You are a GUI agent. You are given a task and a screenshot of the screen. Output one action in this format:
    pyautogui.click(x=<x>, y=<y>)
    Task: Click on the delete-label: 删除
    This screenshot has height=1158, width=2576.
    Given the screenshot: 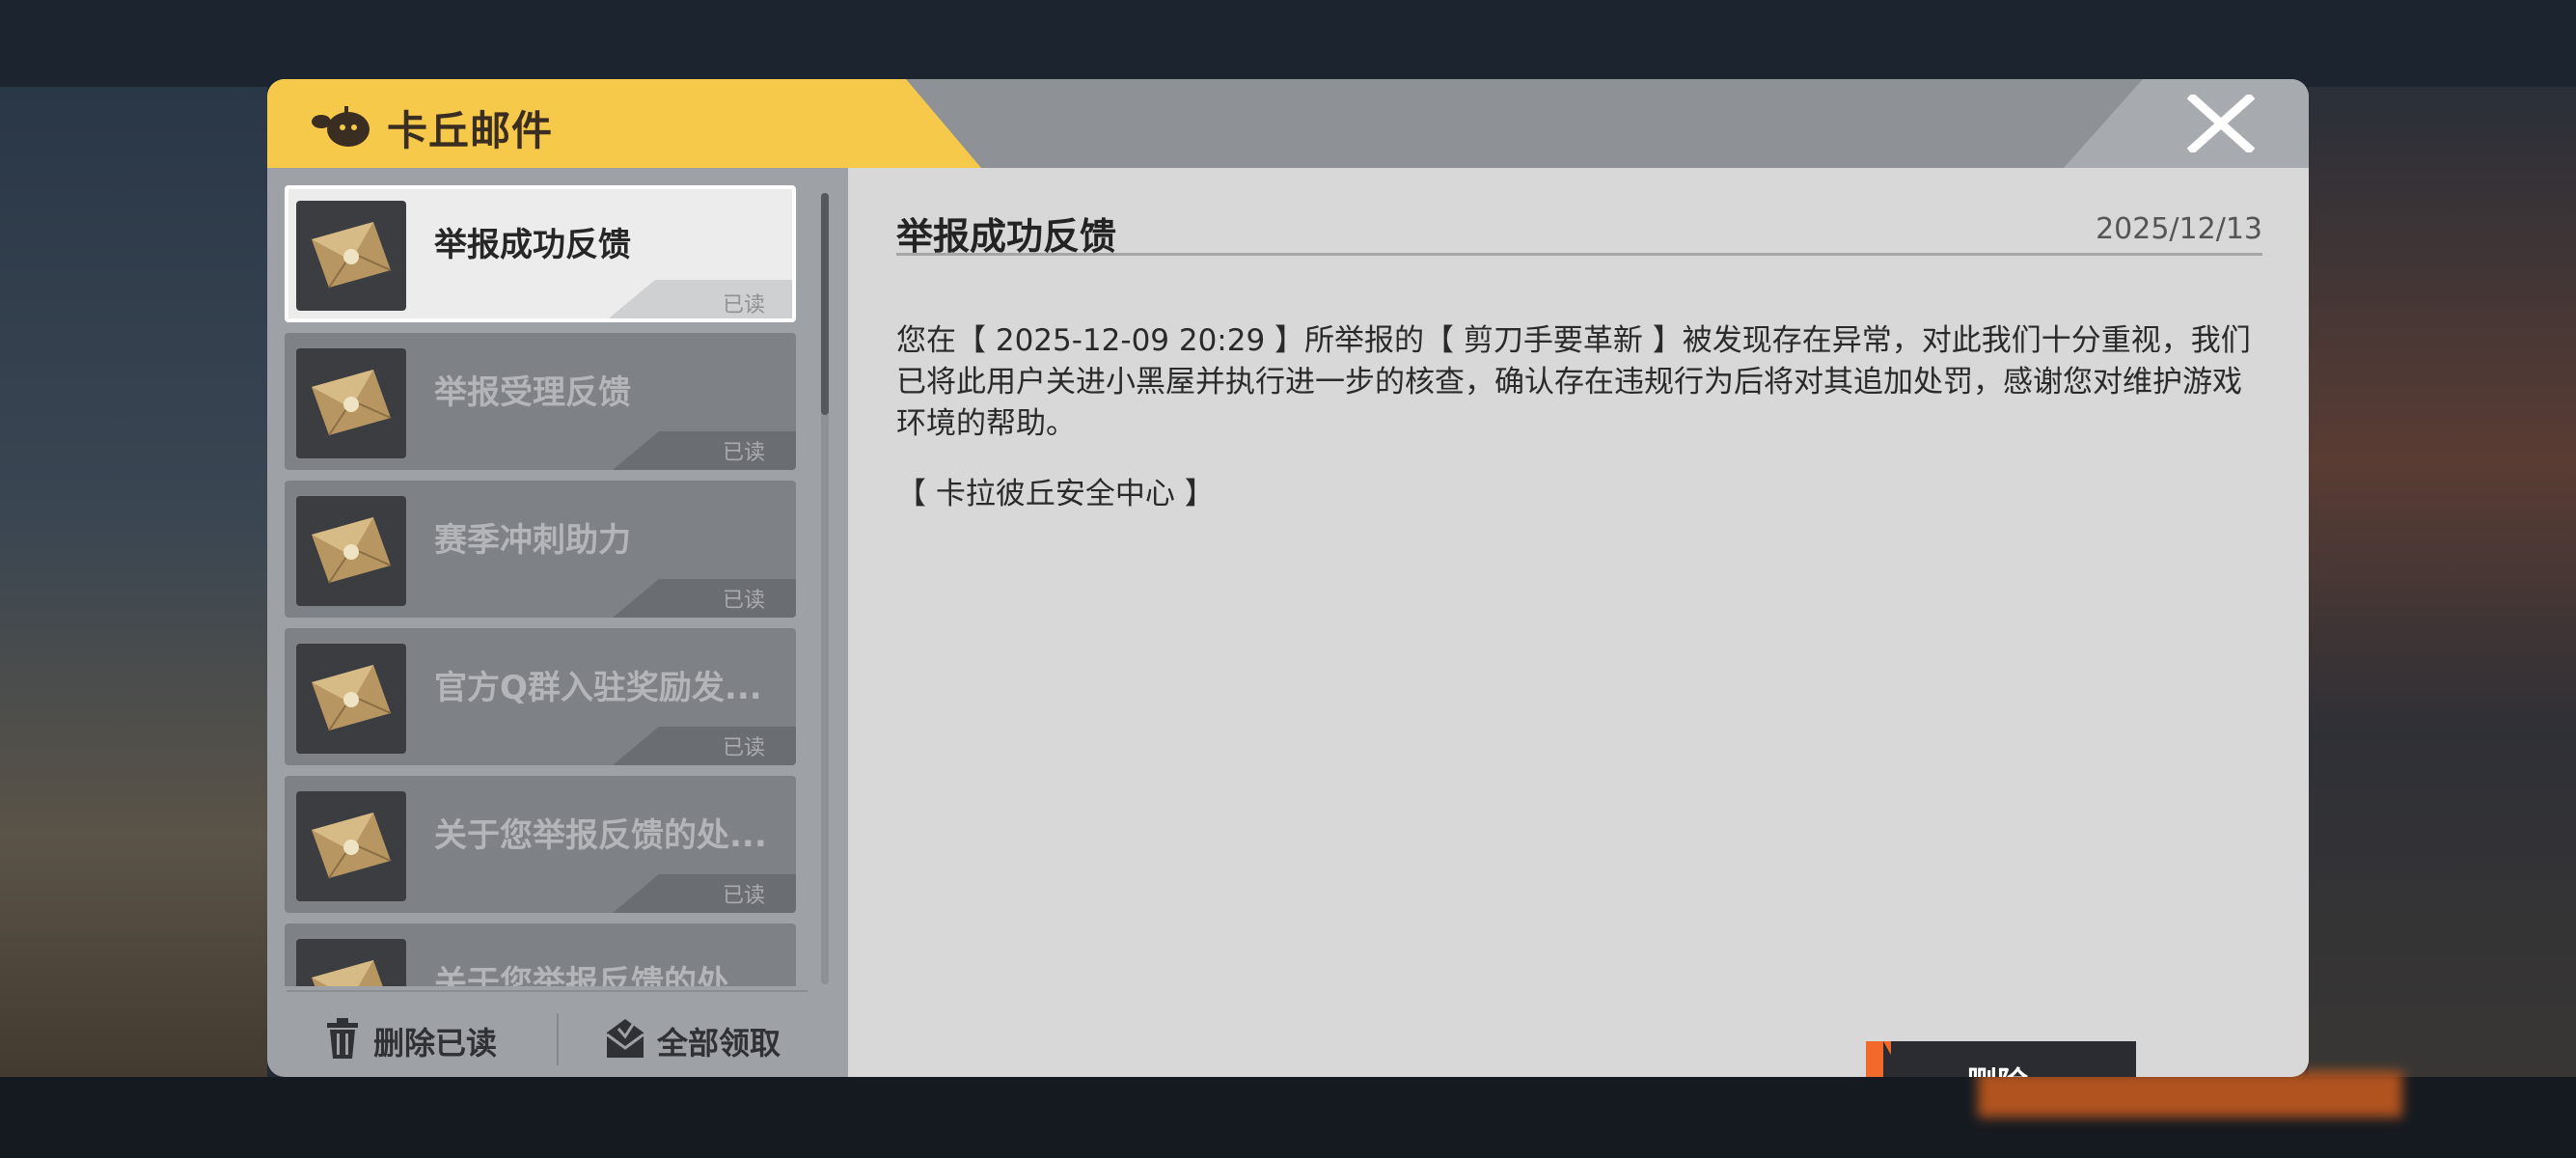 What is the action you would take?
    pyautogui.click(x=1997, y=1068)
    